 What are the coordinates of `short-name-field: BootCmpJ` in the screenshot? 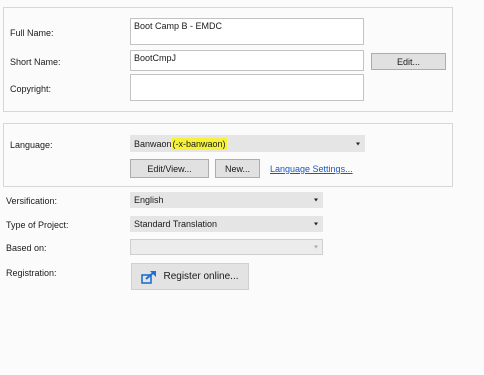 It's located at (247, 60).